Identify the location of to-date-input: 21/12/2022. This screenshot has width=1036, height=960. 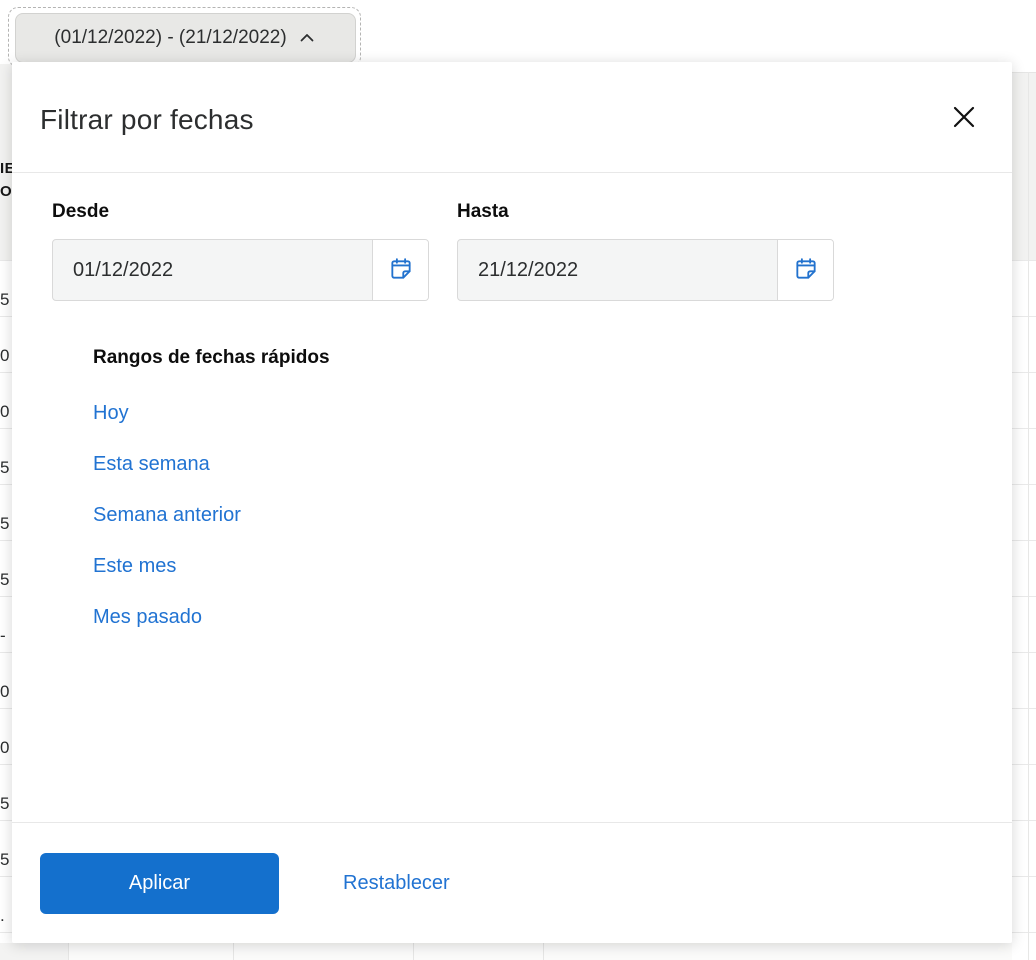
(645, 270).